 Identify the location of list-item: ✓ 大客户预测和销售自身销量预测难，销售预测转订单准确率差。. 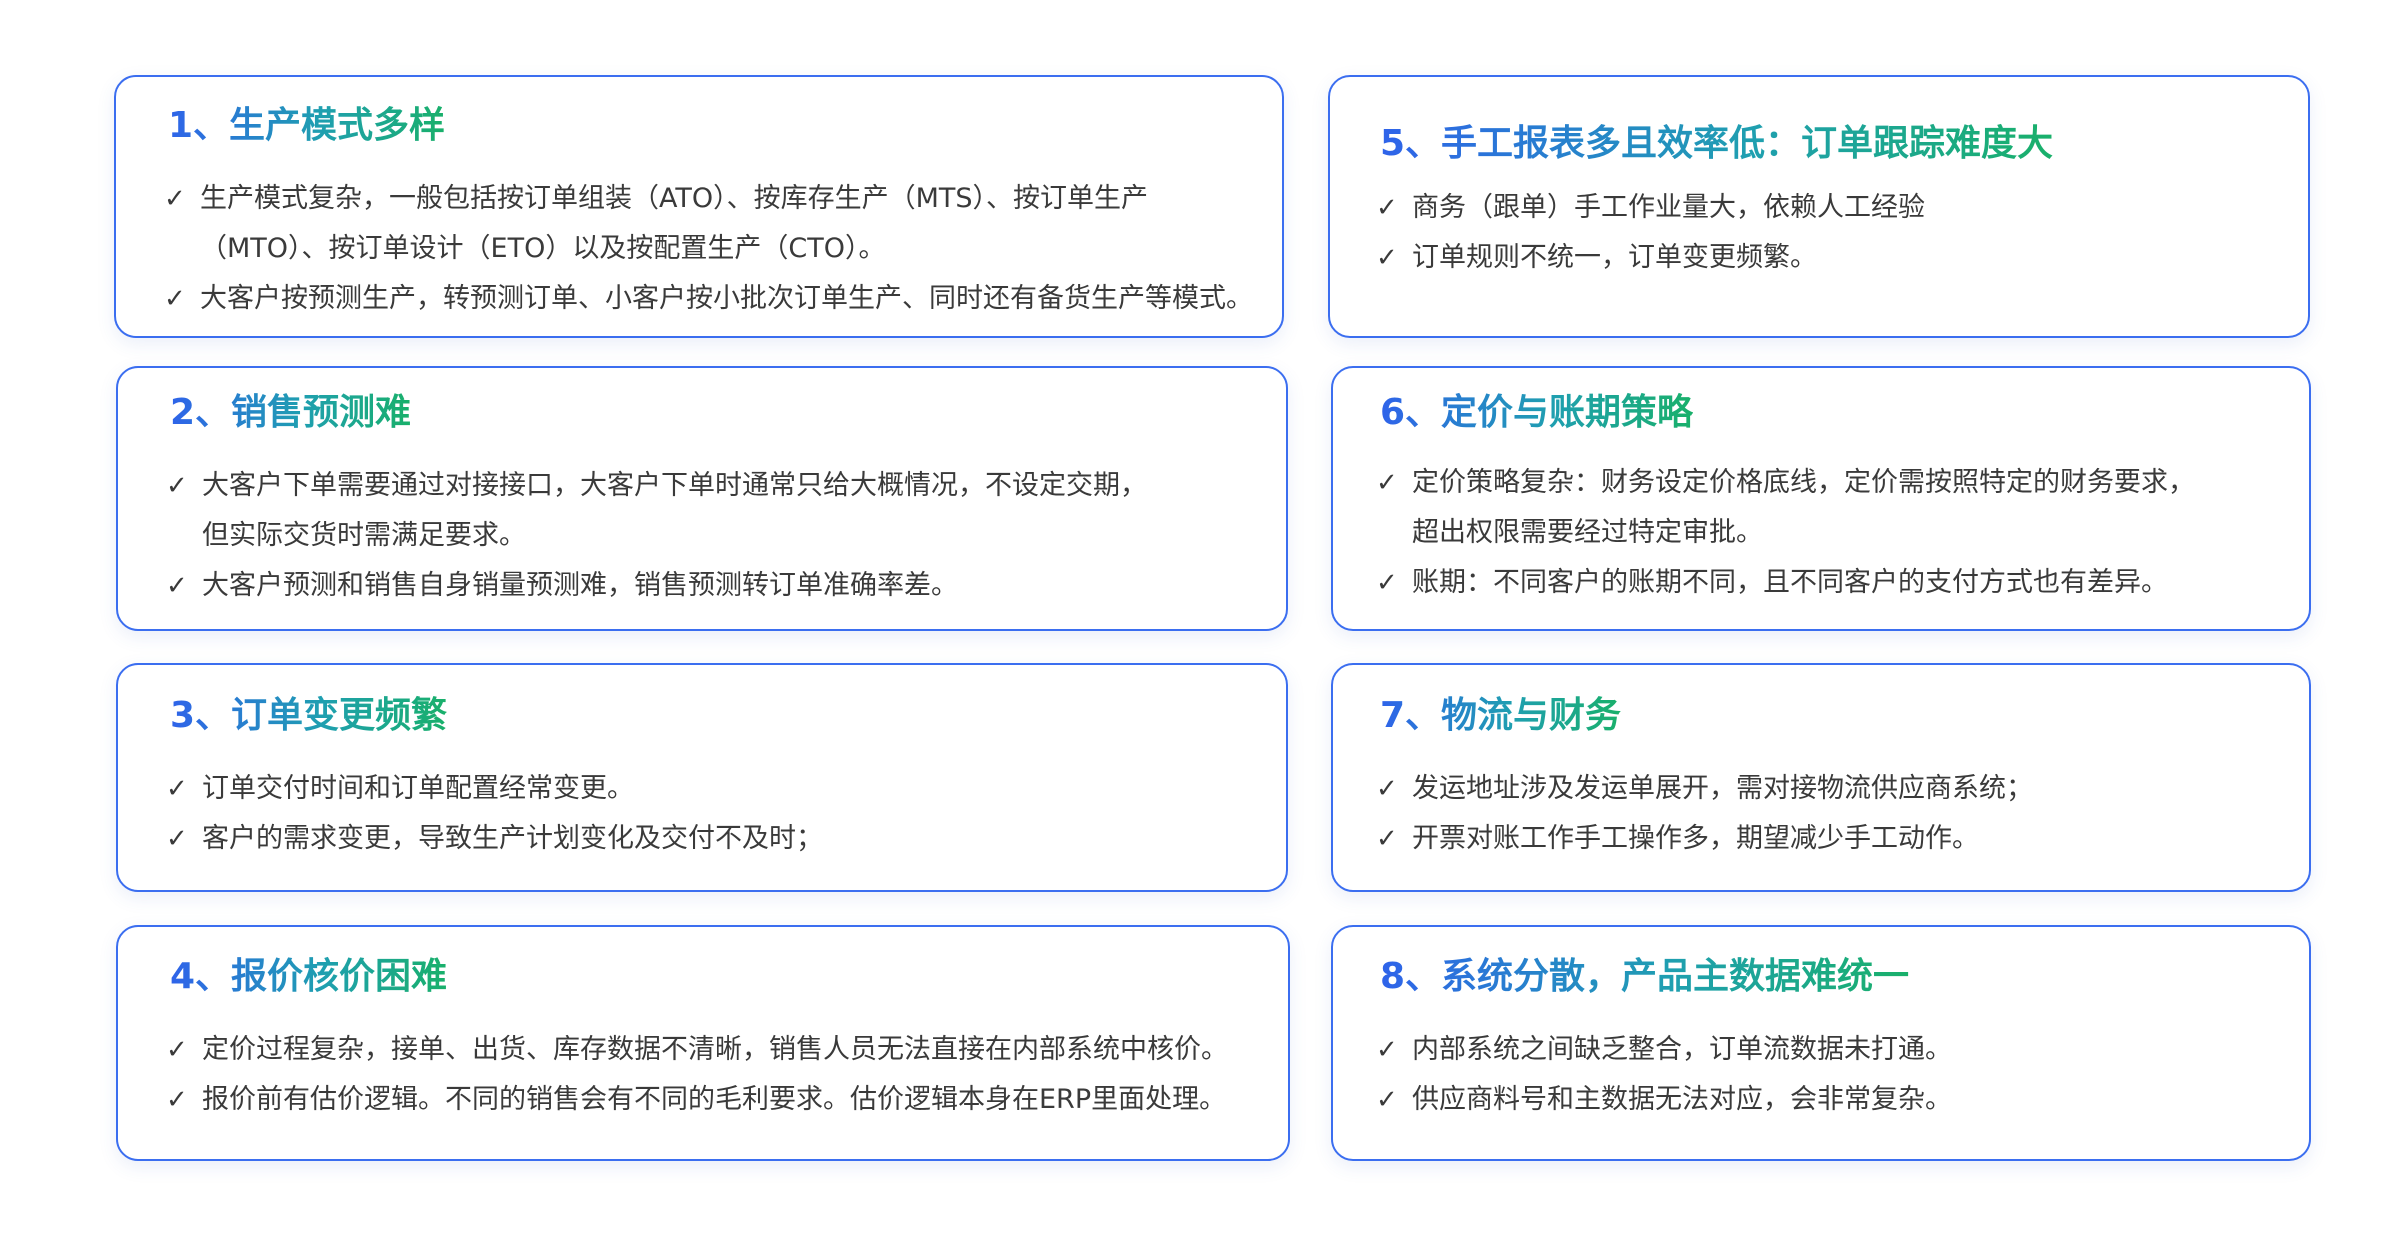
(716, 586).